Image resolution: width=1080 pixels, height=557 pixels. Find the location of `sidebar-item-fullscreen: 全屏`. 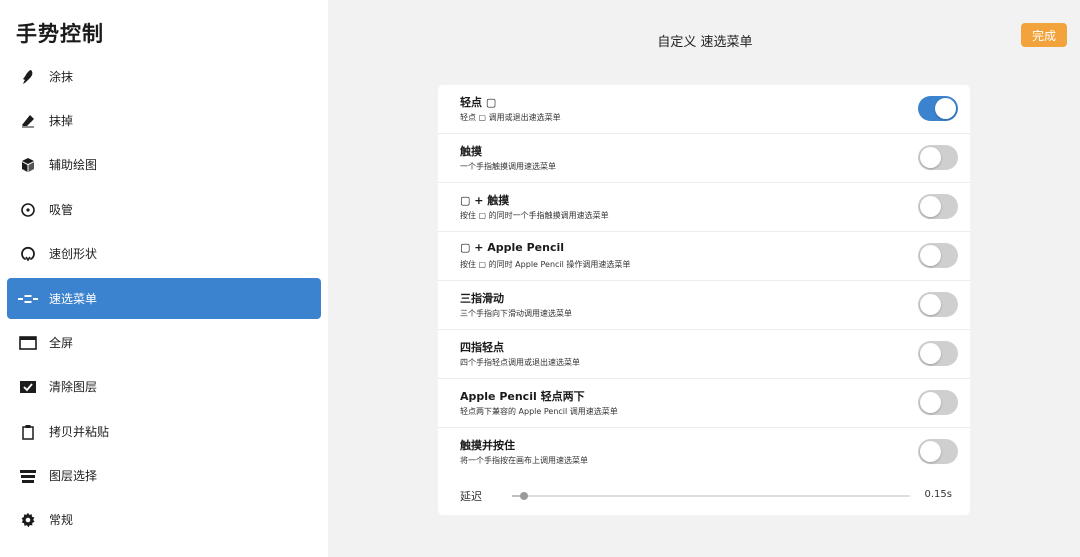

sidebar-item-fullscreen: 全屏 is located at coordinates (164, 342).